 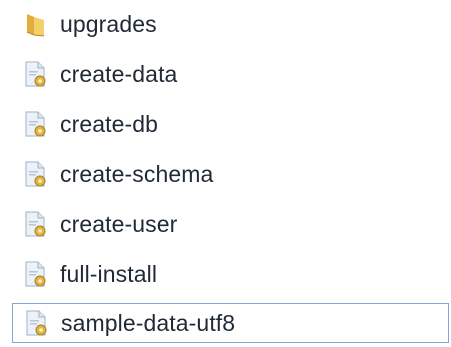 I want to click on file-item-label: create-data, so click(x=119, y=73).